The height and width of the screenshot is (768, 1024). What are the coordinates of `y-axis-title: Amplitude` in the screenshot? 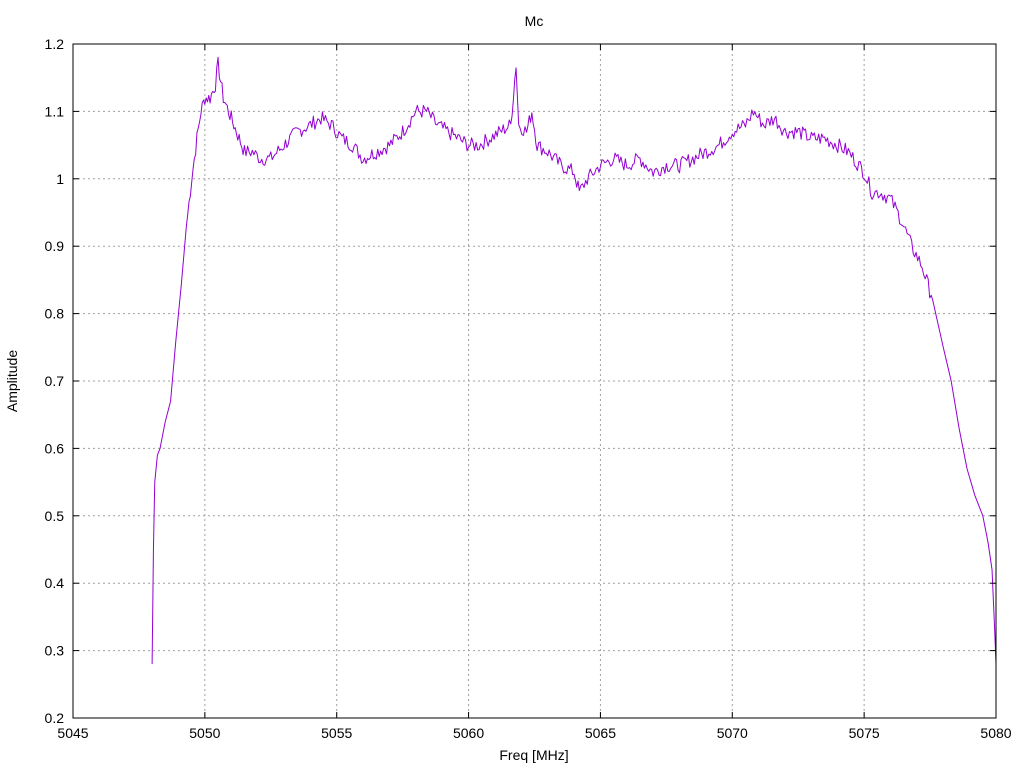 It's located at (12, 381).